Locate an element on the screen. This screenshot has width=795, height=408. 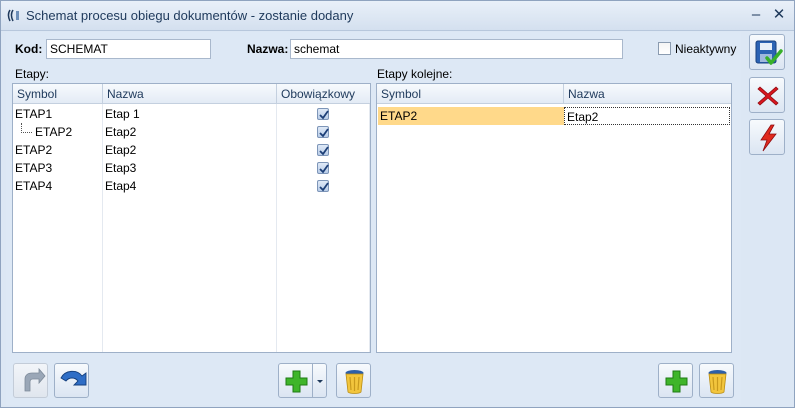
etapy-symbol-cell: ETAP4 is located at coordinates (34, 186).